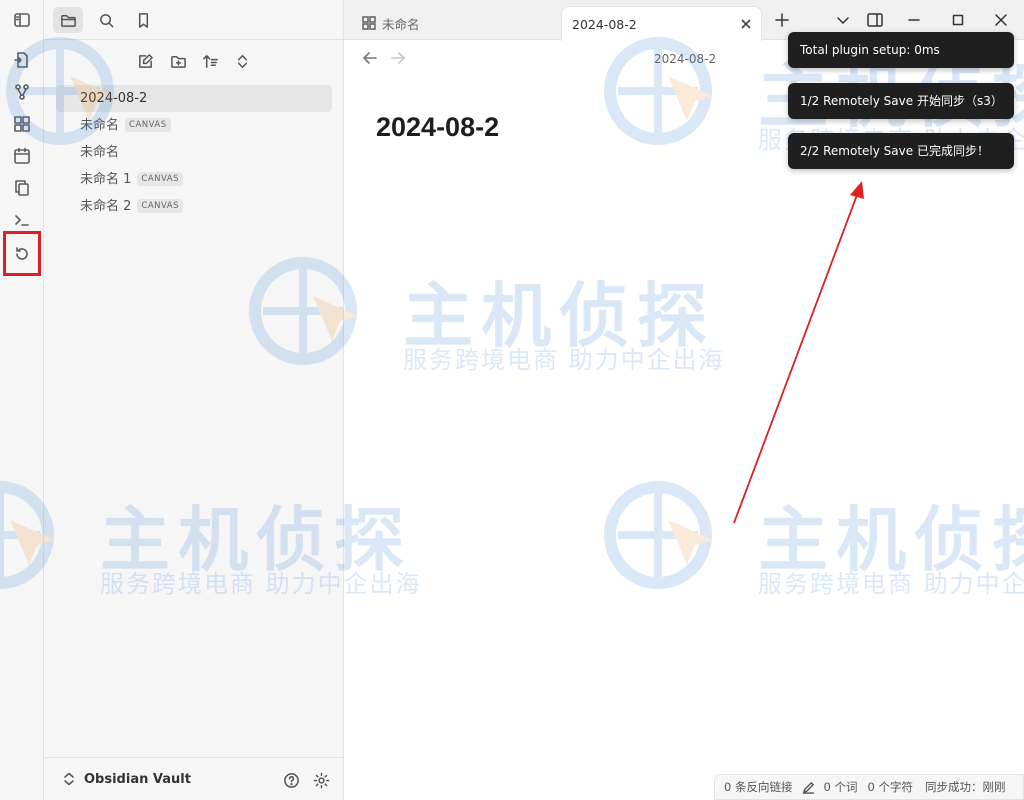 This screenshot has height=800, width=1024. Describe the element at coordinates (137, 779) in the screenshot. I see `vault-switcher: Obsidian Vault` at that location.